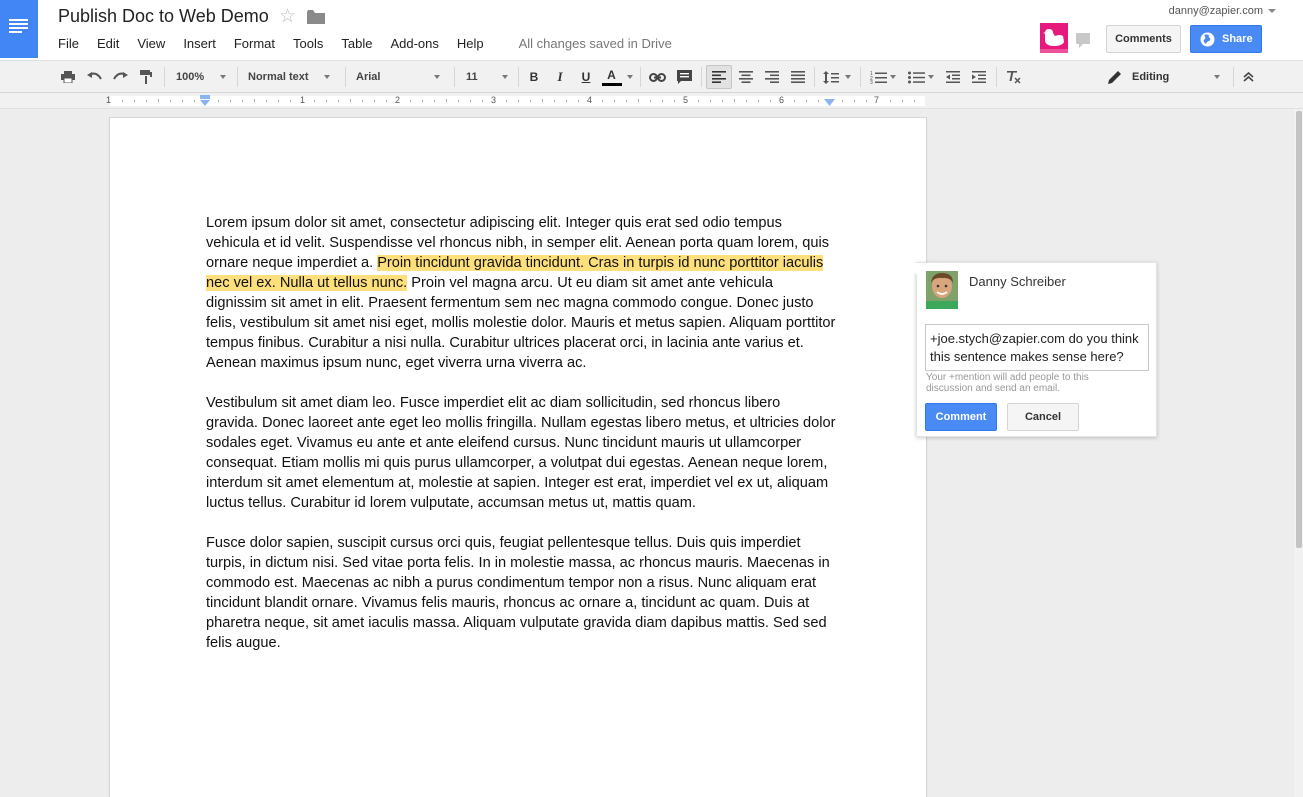 This screenshot has height=797, width=1303. What do you see at coordinates (398, 77) in the screenshot?
I see `font-select: Arial` at bounding box center [398, 77].